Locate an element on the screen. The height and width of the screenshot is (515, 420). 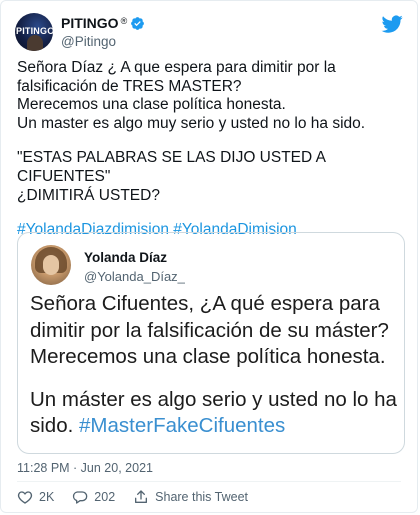
share-label: Share this Tweet is located at coordinates (202, 497).